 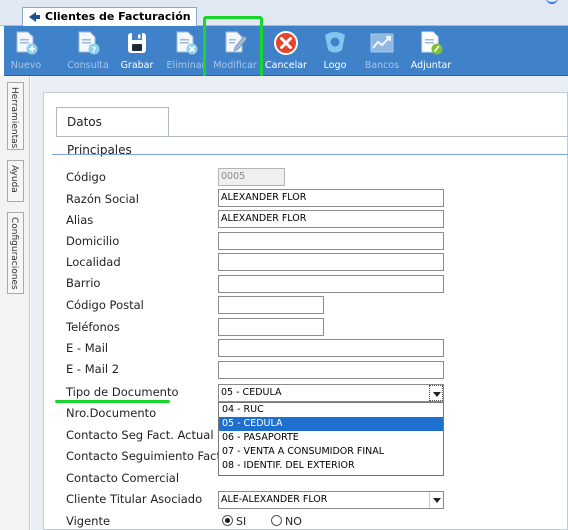 I want to click on telefonos-label: Teléfonos, so click(x=93, y=327).